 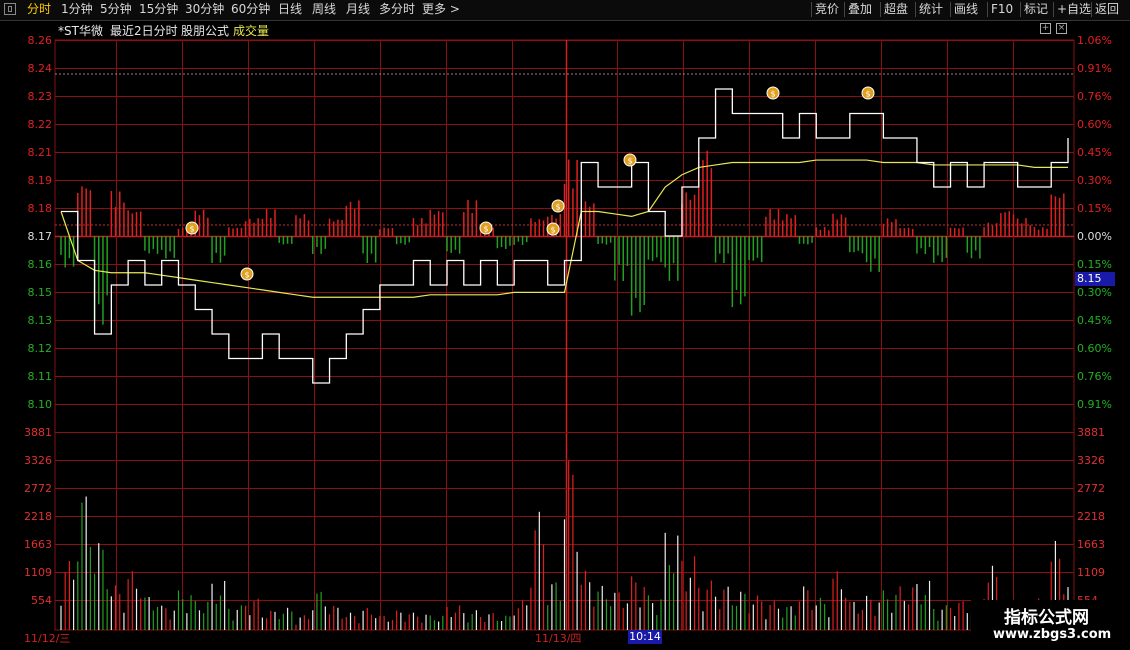 I want to click on price-axis-label: 8.19, so click(x=40, y=180).